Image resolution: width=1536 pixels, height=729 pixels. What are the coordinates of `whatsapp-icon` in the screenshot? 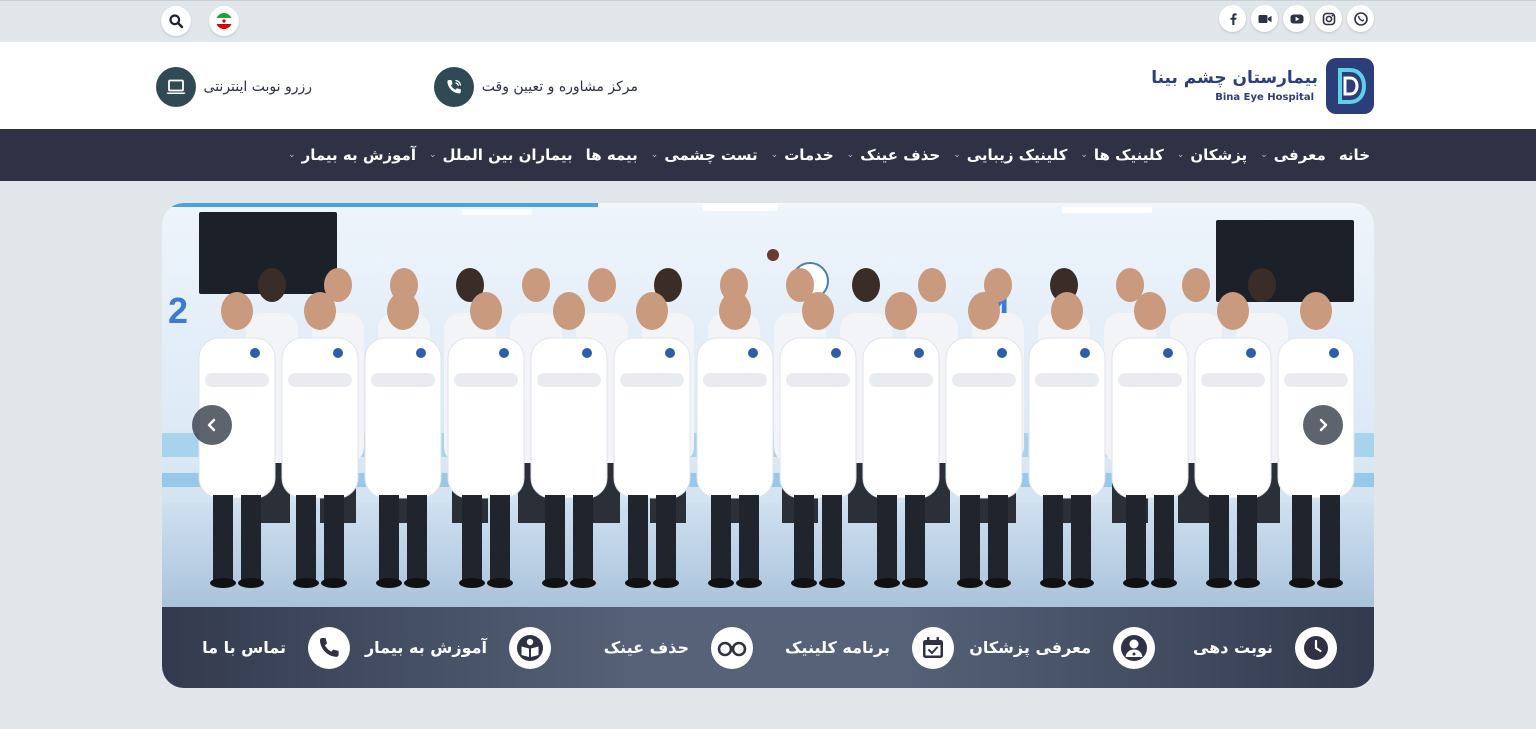 It's located at (1360, 18).